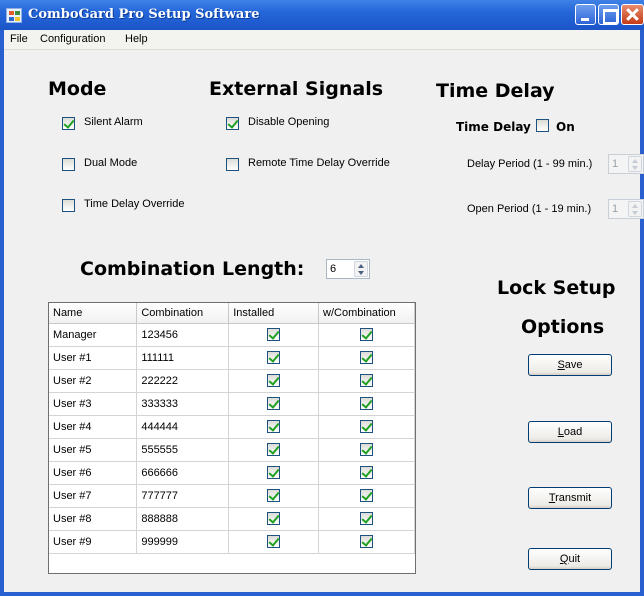 The width and height of the screenshot is (644, 600). I want to click on column-header-name: Name, so click(93, 313).